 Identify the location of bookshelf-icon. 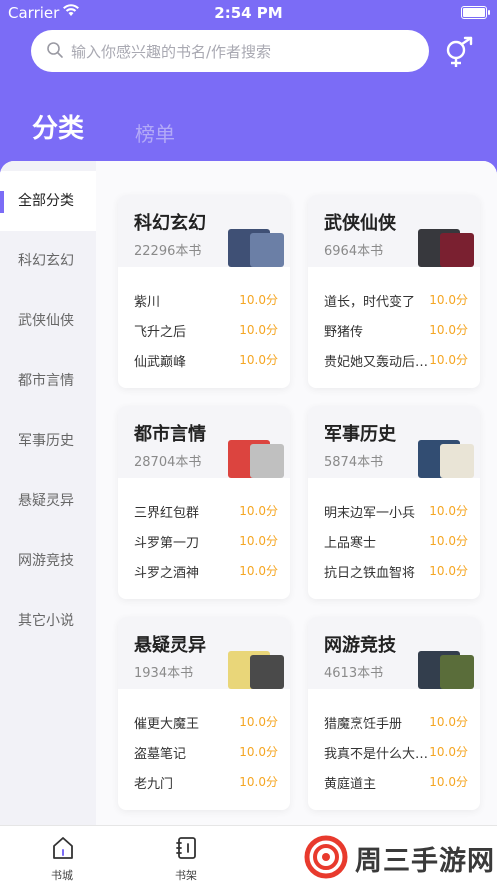
(186, 848).